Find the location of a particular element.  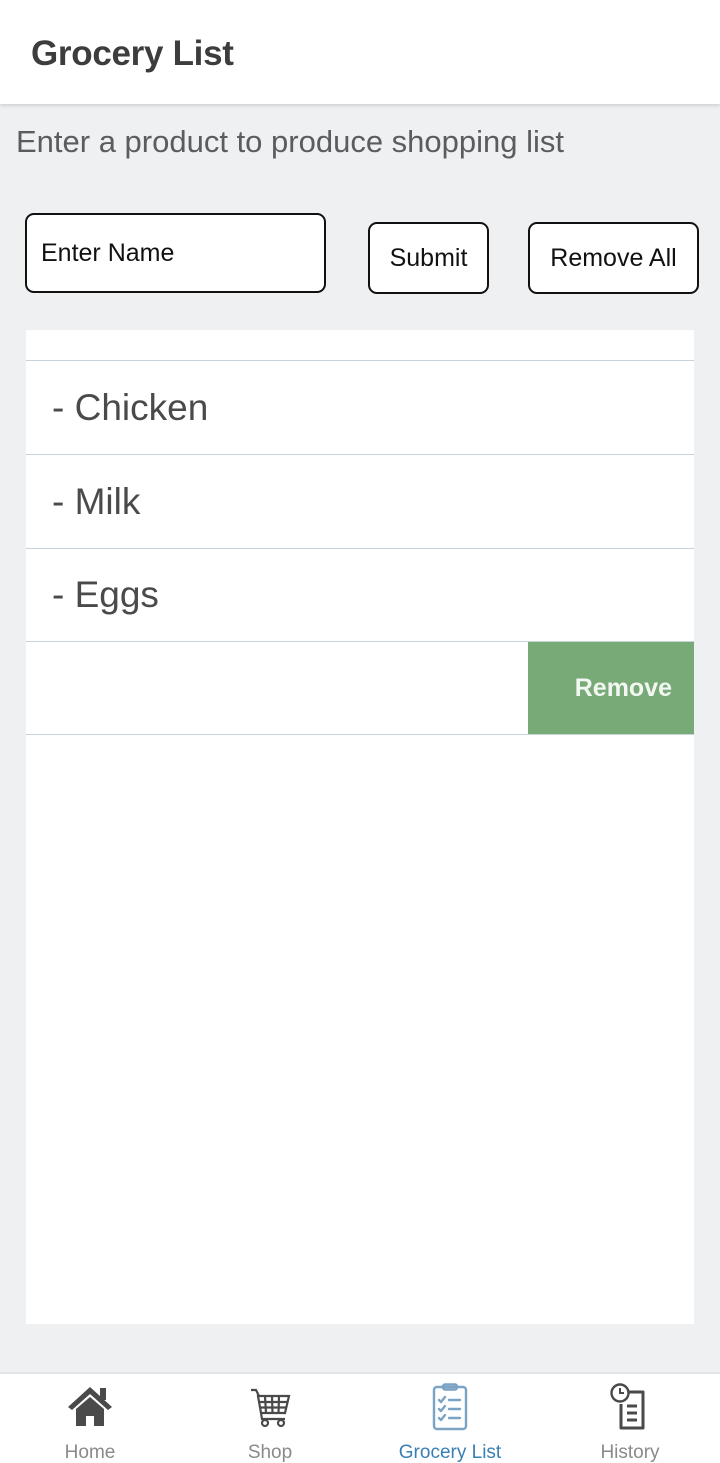

bottom-navigation: Home Shop Grocery List History is located at coordinates (360, 1417).